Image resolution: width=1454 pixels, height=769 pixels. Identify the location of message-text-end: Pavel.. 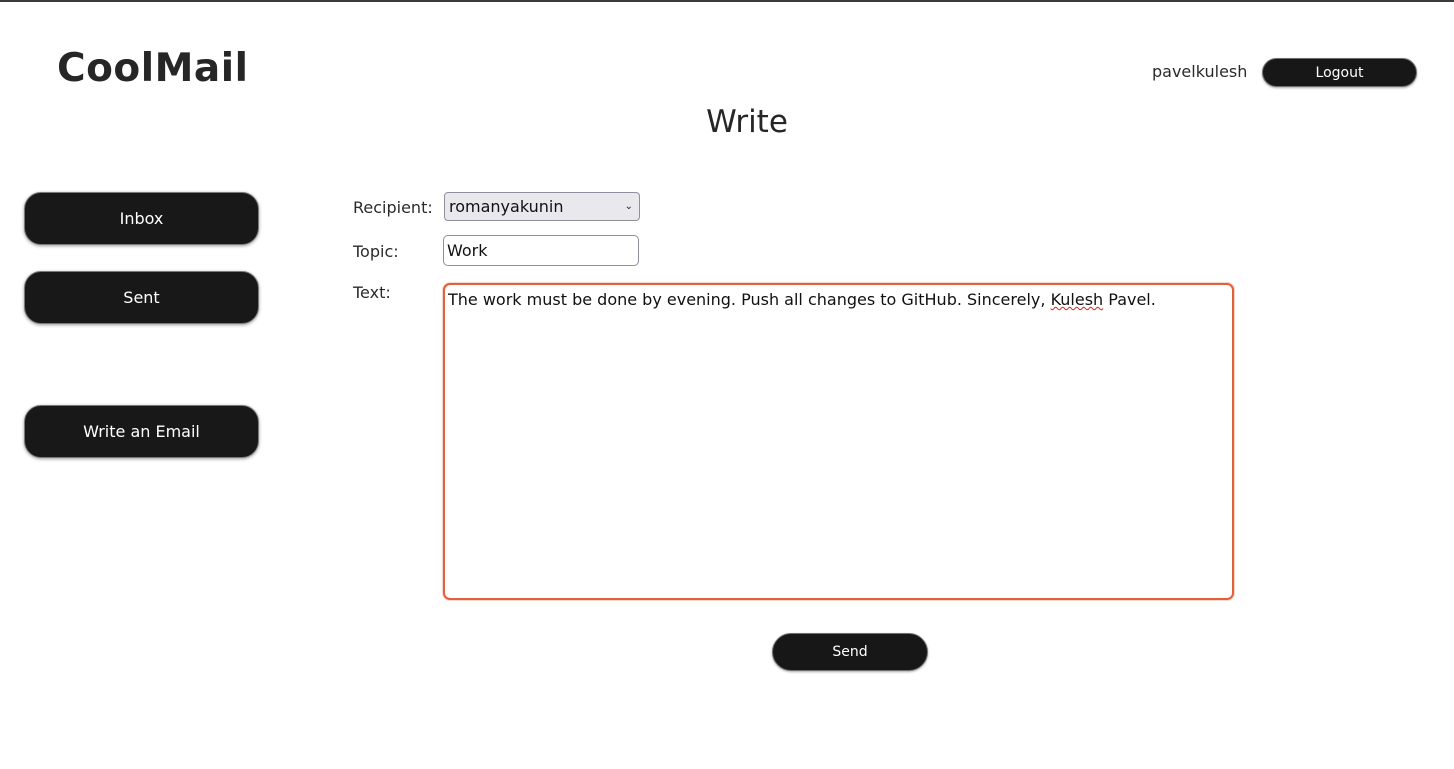
(1129, 299).